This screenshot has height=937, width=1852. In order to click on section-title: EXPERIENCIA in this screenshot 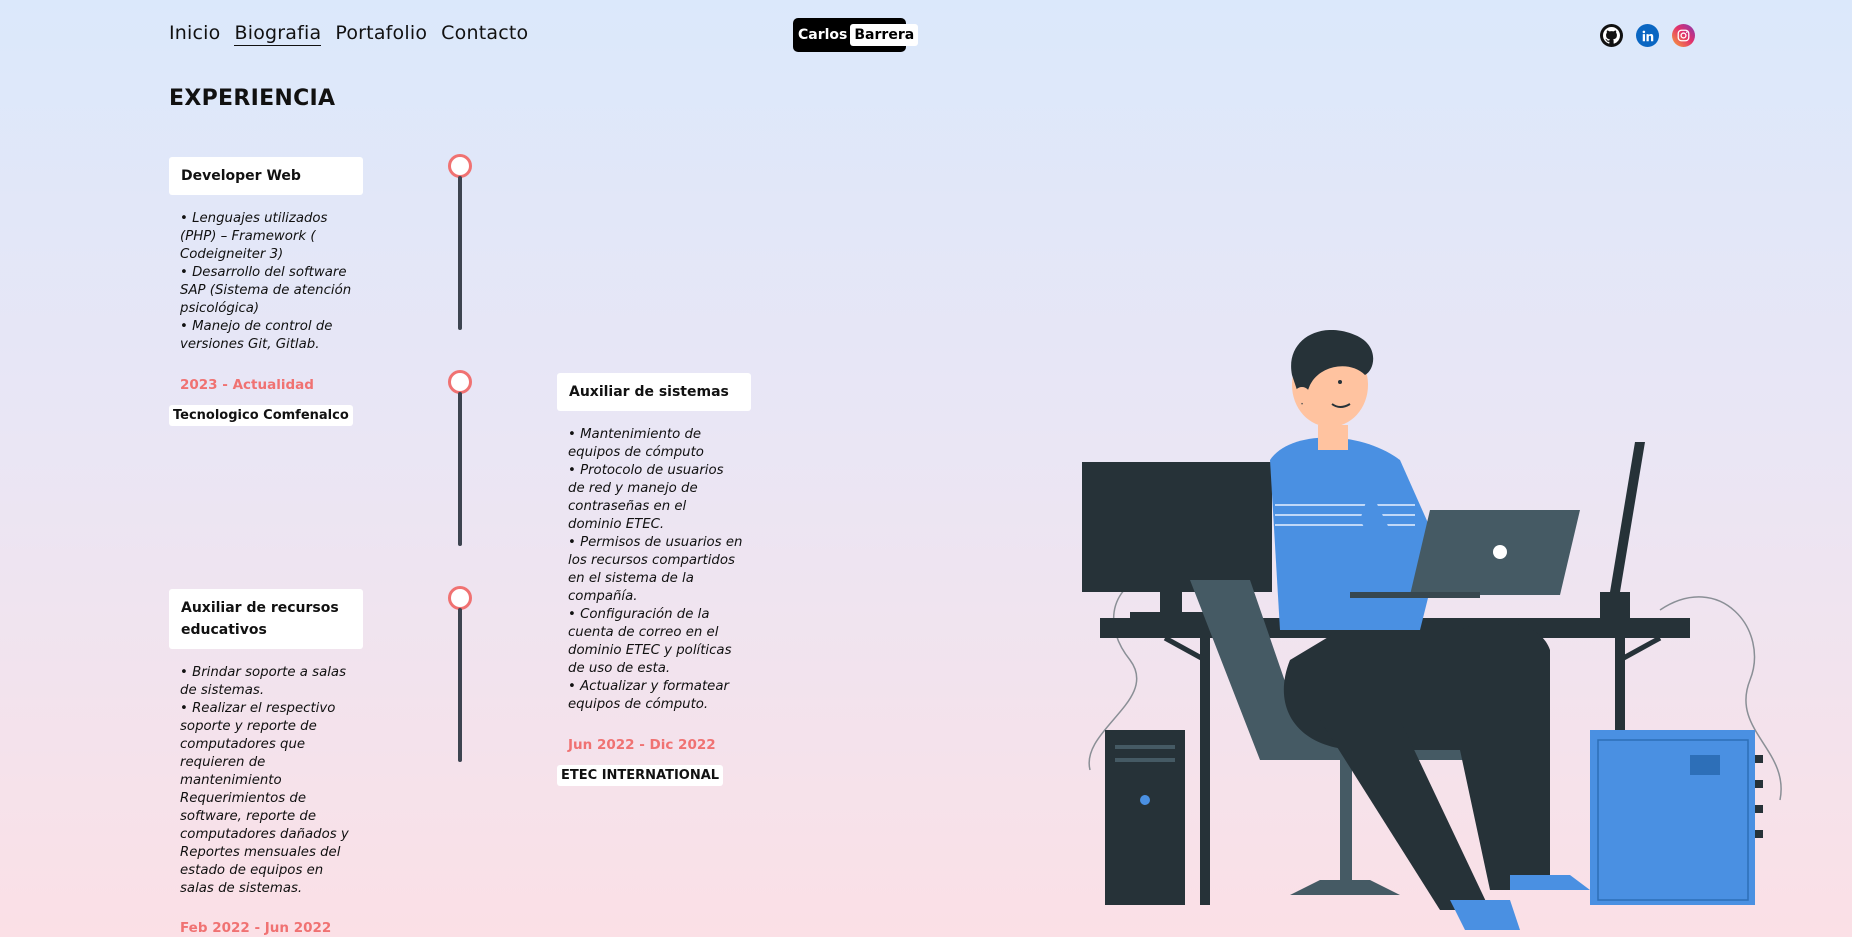, I will do `click(252, 98)`.